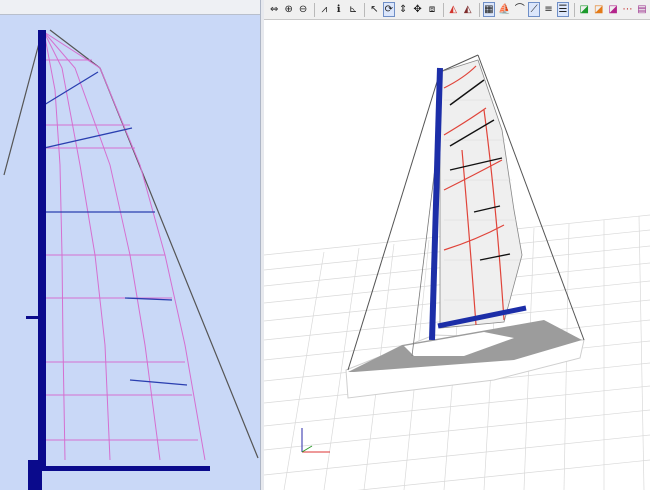 This screenshot has height=490, width=650. What do you see at coordinates (642, 9) in the screenshot?
I see `panel-lines-icon: ▤` at bounding box center [642, 9].